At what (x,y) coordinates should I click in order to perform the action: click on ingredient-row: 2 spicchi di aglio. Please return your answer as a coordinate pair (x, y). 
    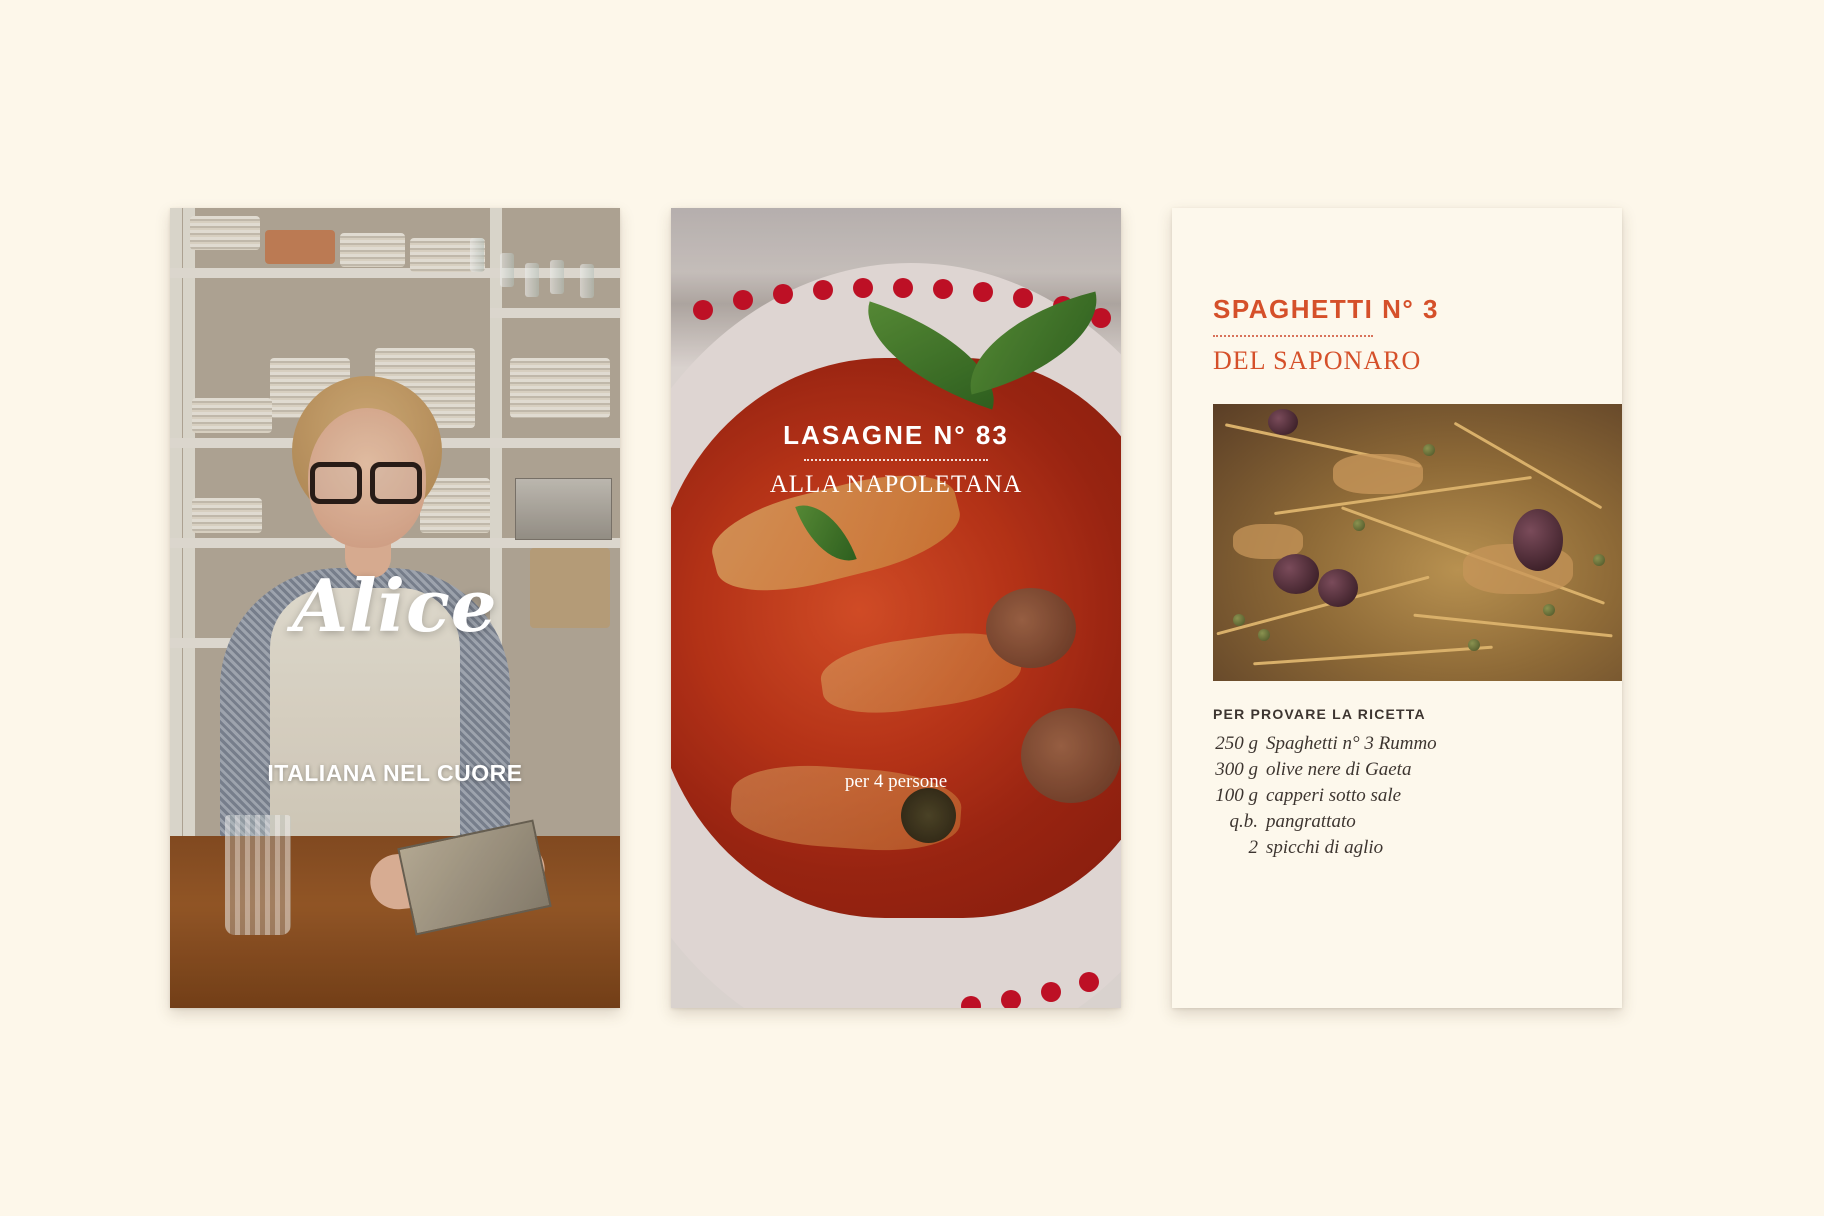
    Looking at the image, I should click on (1402, 850).